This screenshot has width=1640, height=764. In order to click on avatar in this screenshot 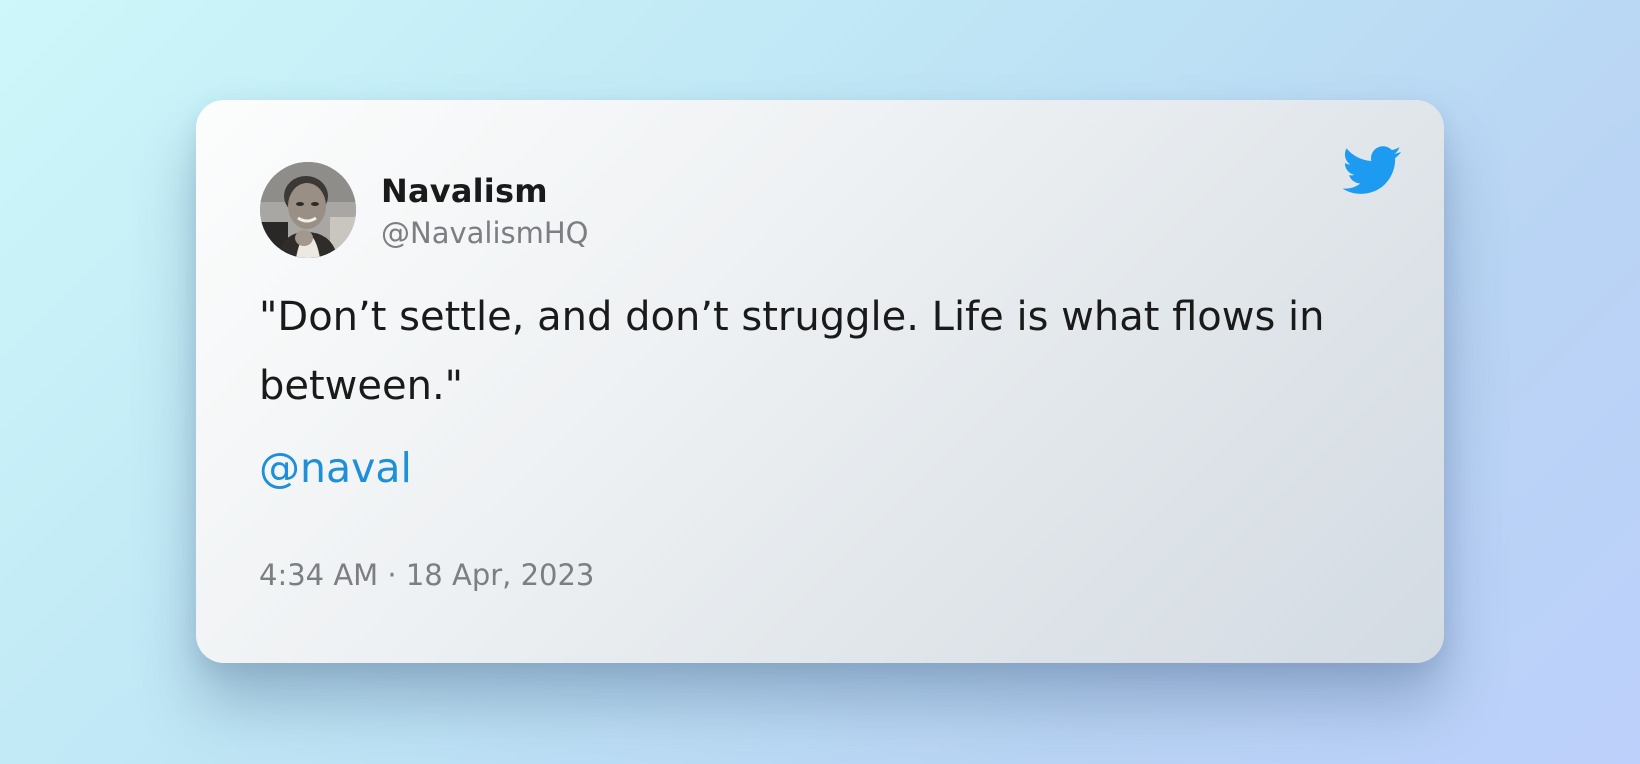, I will do `click(308, 210)`.